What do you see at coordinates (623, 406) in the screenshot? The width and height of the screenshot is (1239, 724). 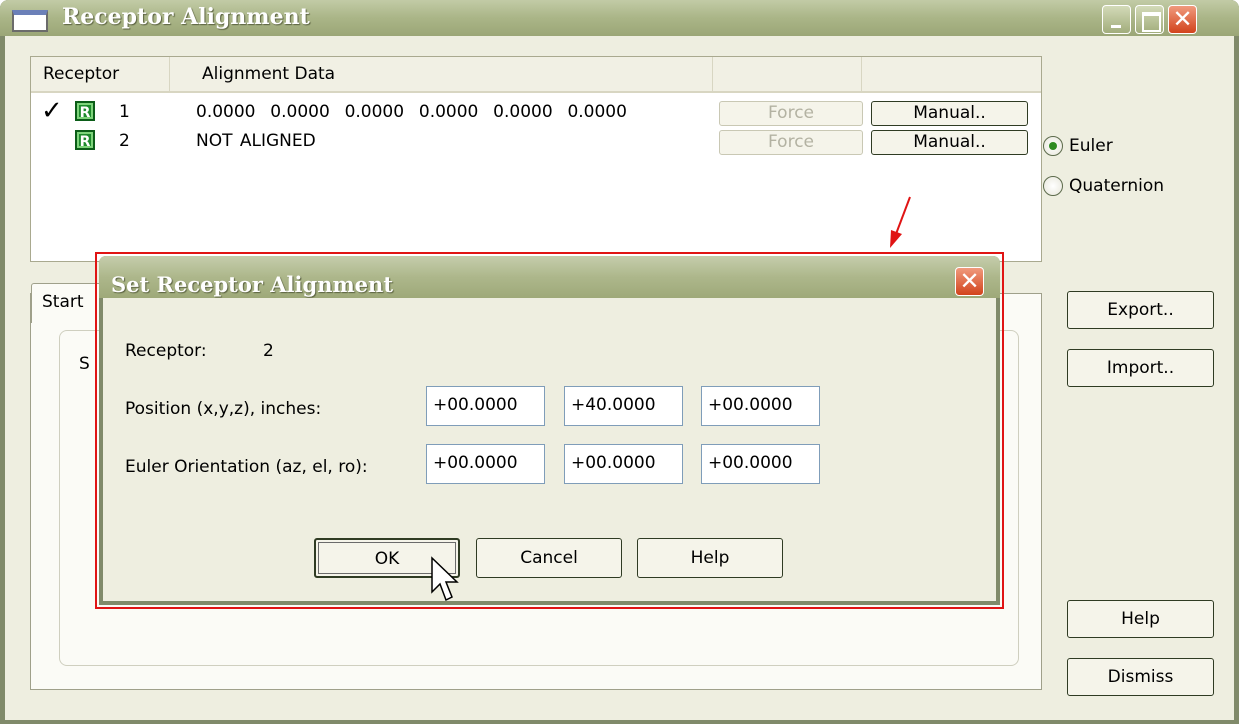 I see `position-y-input: +40.0000` at bounding box center [623, 406].